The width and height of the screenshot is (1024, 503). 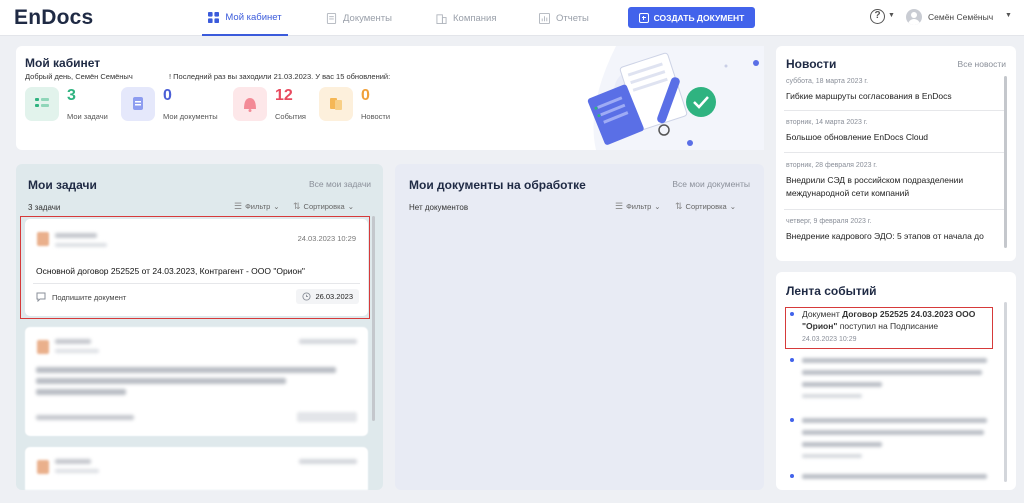 I want to click on nav-label: Документы, so click(x=367, y=18).